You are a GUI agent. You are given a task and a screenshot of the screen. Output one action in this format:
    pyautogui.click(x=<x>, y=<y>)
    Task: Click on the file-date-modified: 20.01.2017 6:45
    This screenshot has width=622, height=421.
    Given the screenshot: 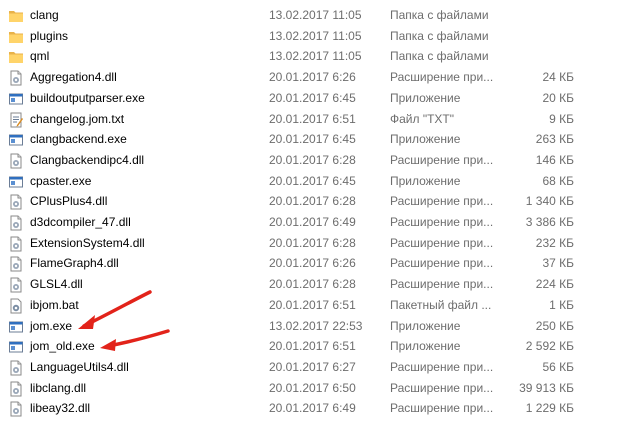 What is the action you would take?
    pyautogui.click(x=312, y=180)
    